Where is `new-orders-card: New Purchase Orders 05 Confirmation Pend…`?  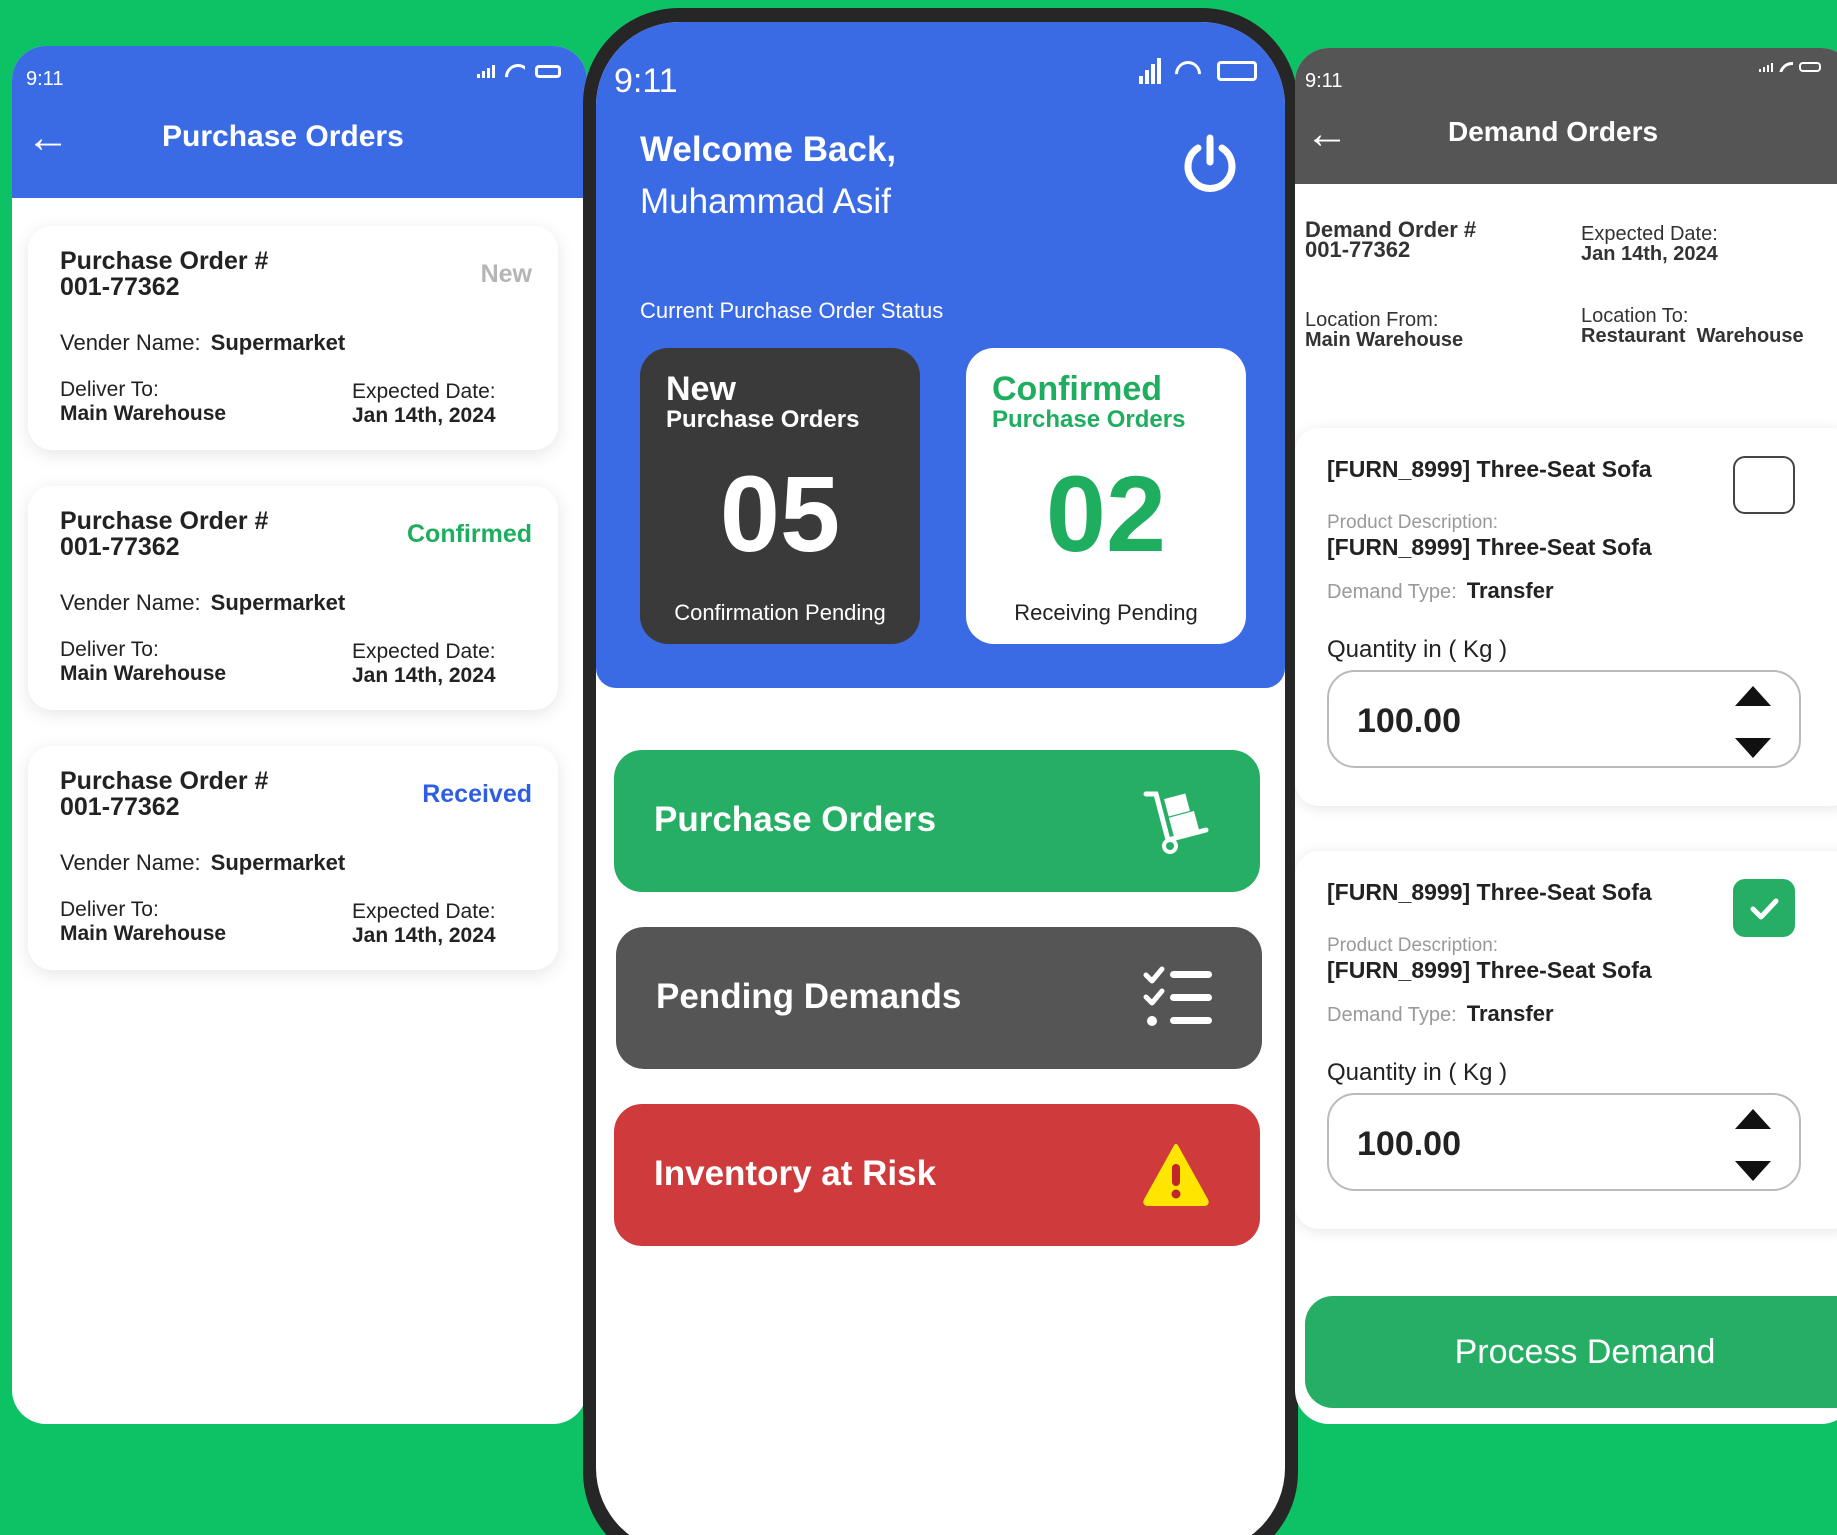
new-orders-card: New Purchase Orders 05 Confirmation Pend… is located at coordinates (780, 496).